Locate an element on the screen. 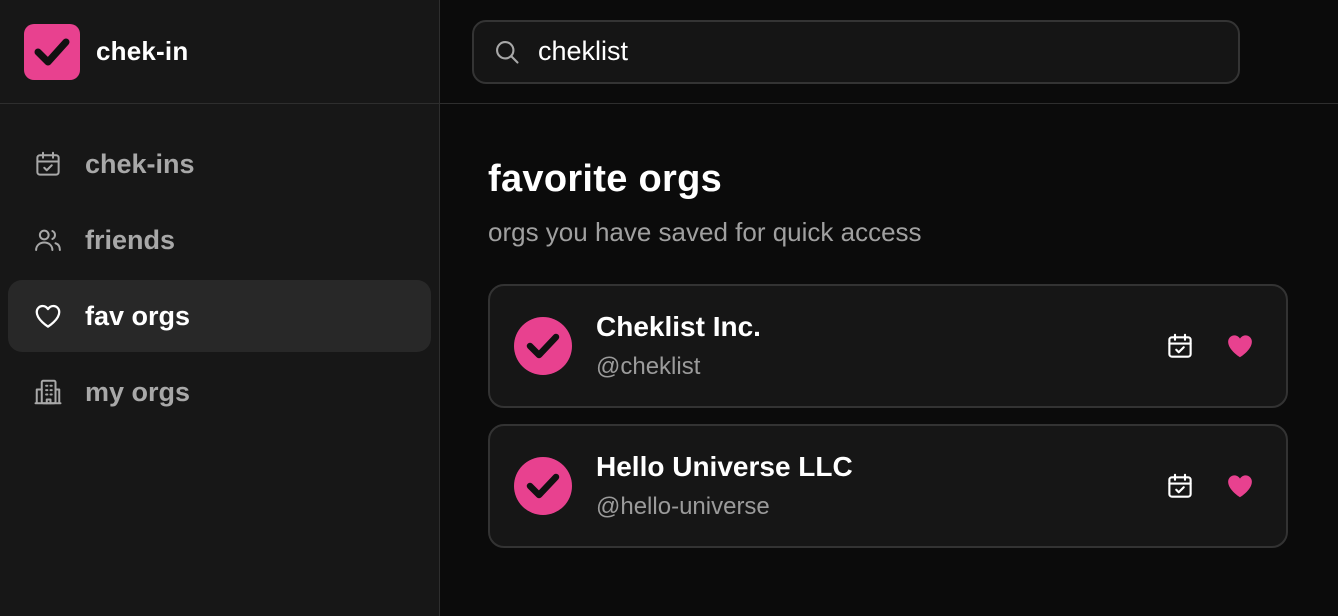 This screenshot has width=1338, height=616. org-handle: @hello-universe is located at coordinates (683, 506).